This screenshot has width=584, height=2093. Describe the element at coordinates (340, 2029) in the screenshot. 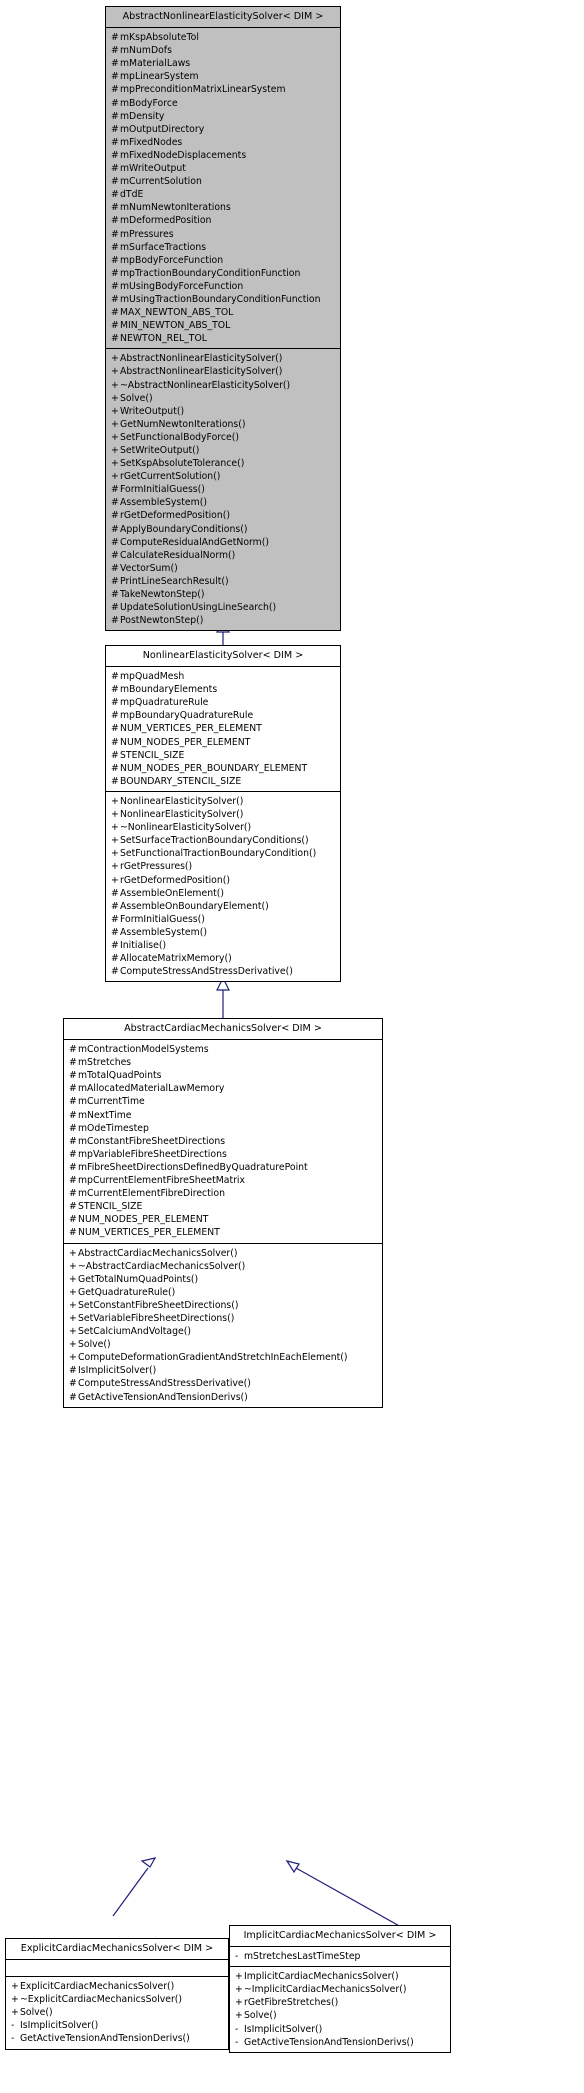

I see `class-member-row: - IsImplicitSolver()` at that location.